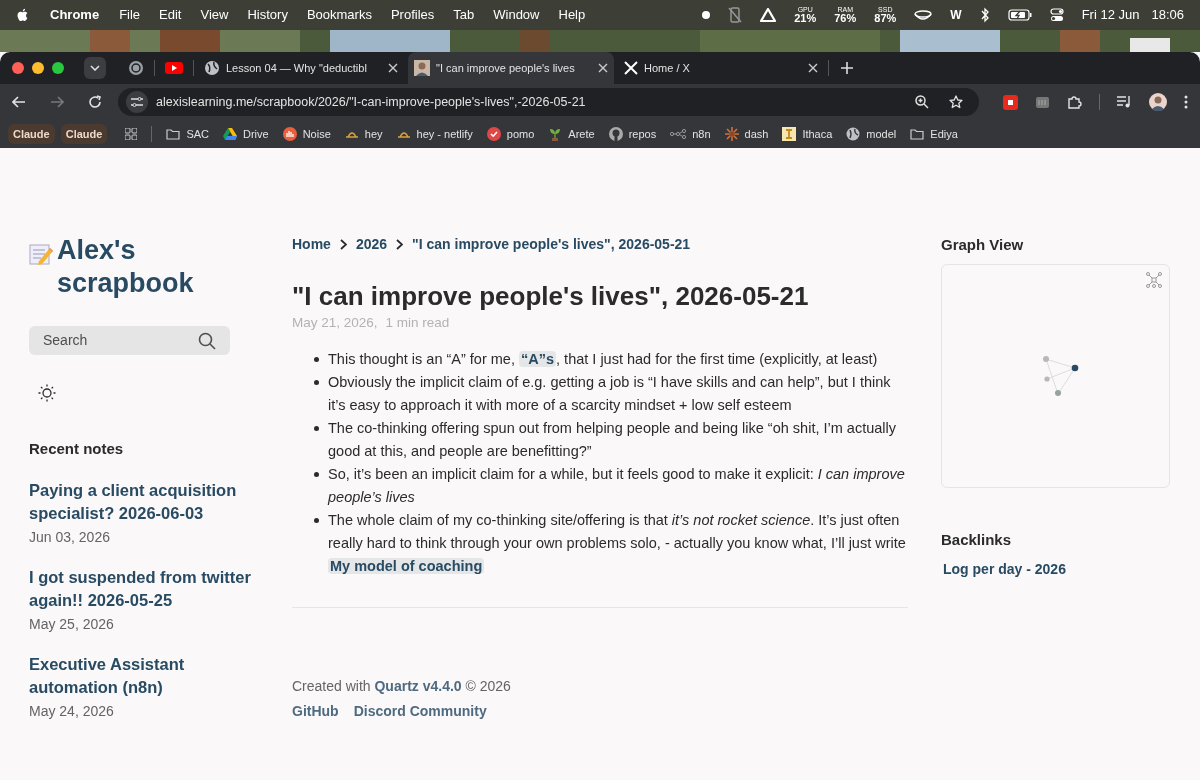 The width and height of the screenshot is (1200, 780). Describe the element at coordinates (956, 102) in the screenshot. I see `star-icon` at that location.